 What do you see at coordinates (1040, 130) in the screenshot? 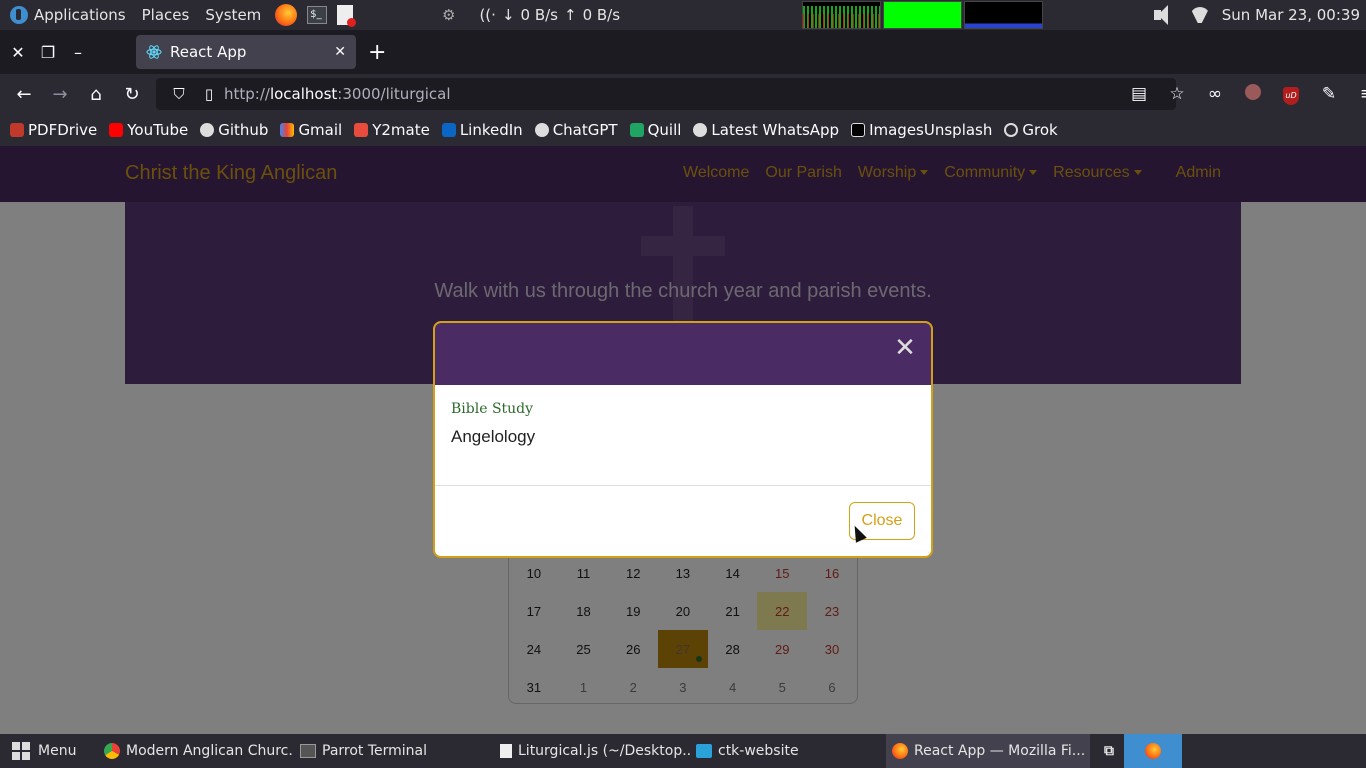
I see `bookmark-label: Grok` at bounding box center [1040, 130].